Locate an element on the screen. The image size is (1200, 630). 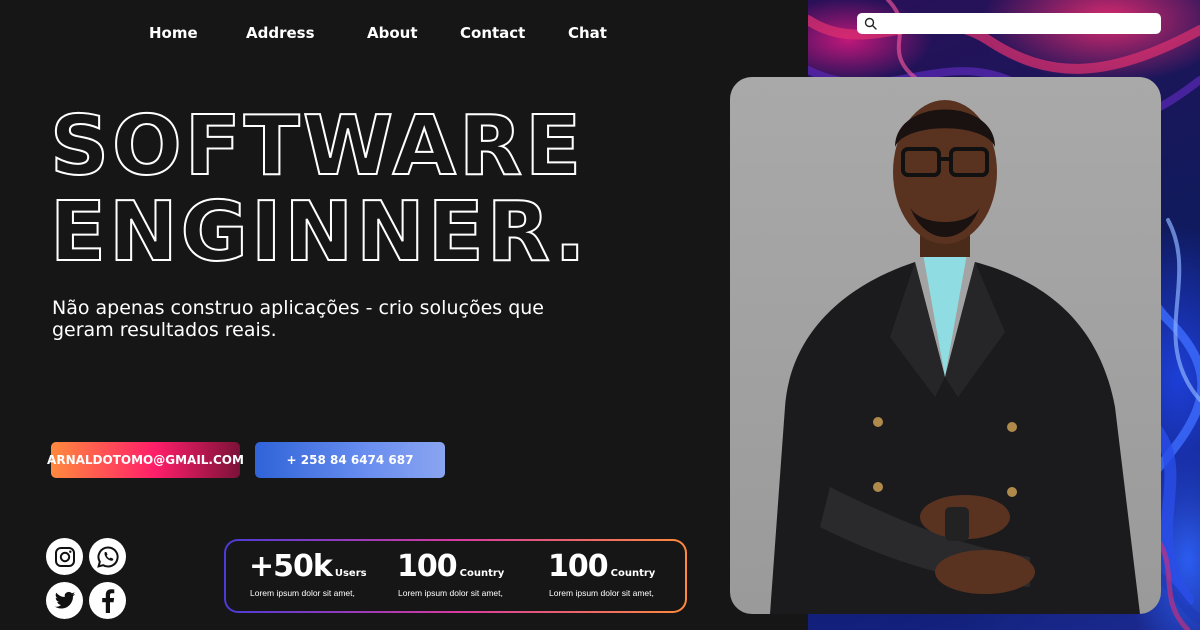
search-input is located at coordinates (1017, 23).